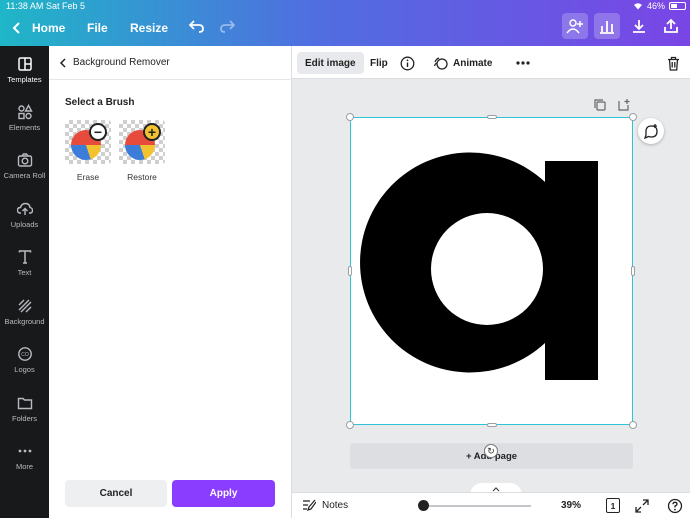  Describe the element at coordinates (24, 79) in the screenshot. I see `rail-label: Templates` at that location.